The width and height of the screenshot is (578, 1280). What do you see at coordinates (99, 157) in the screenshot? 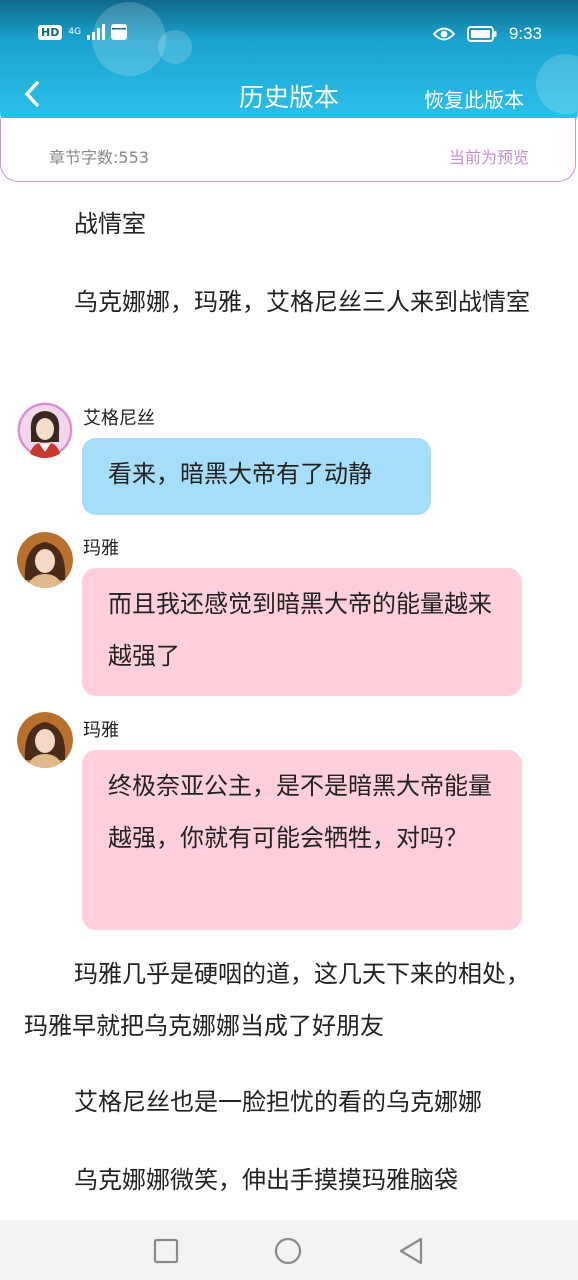
I see `word-count: 章节字数:553` at bounding box center [99, 157].